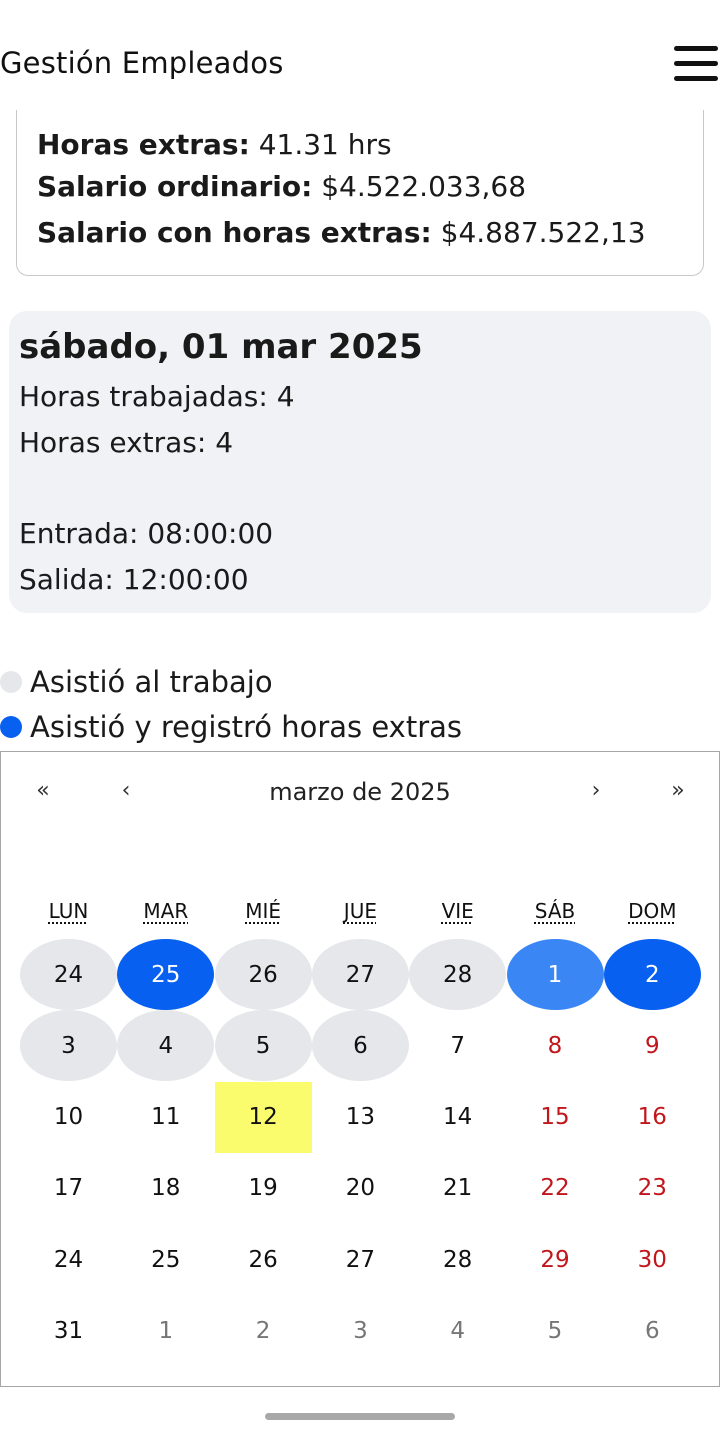 The width and height of the screenshot is (720, 1431). What do you see at coordinates (360, 1416) in the screenshot?
I see `home-indicator` at bounding box center [360, 1416].